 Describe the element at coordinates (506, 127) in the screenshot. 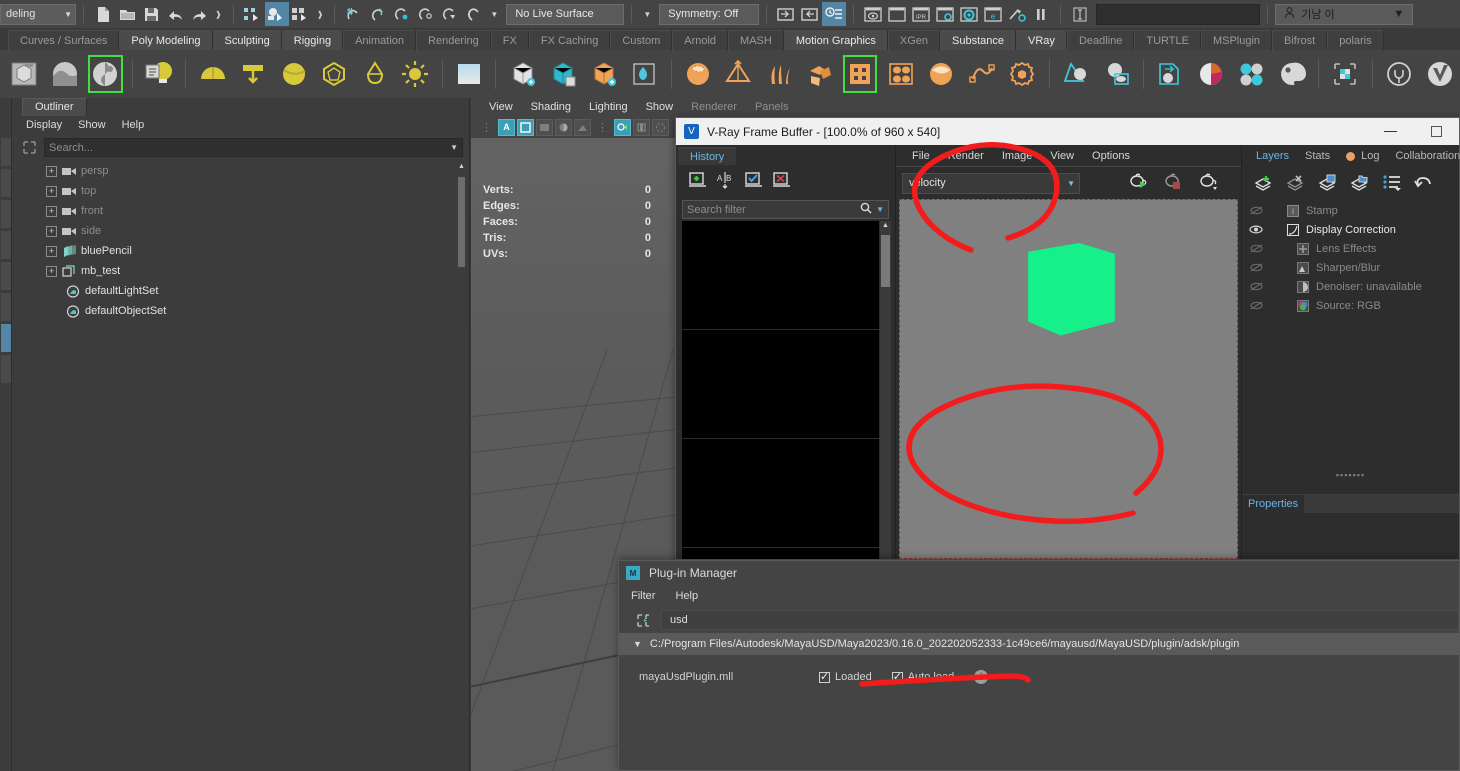

I see `select-camera-icon: A` at that location.